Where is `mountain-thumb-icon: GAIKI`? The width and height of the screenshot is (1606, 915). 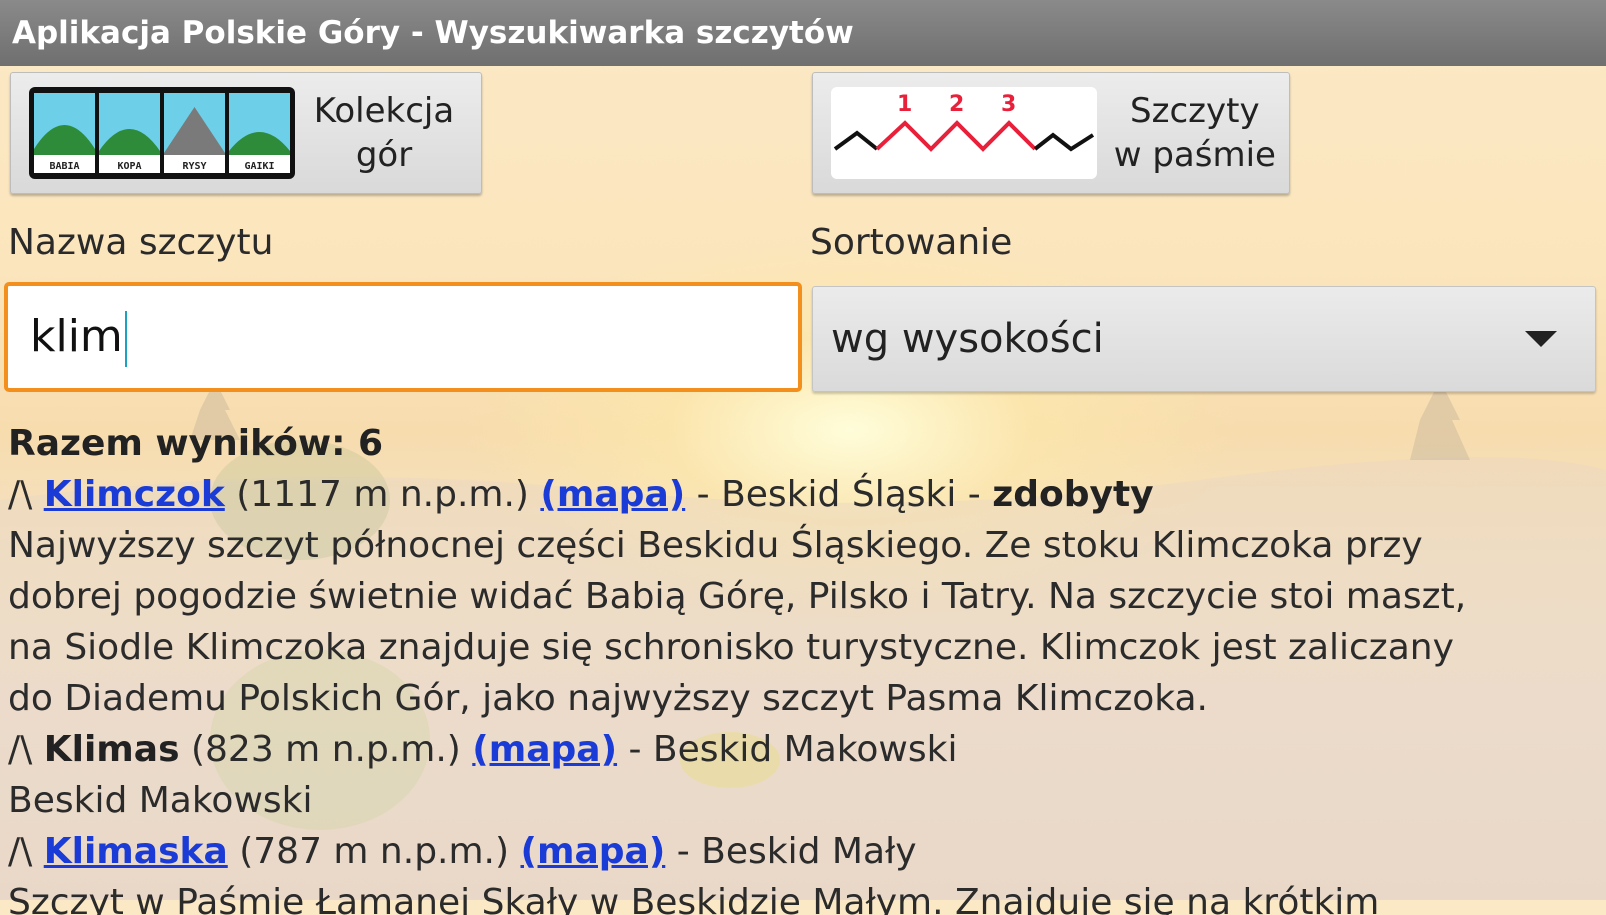
mountain-thumb-icon: GAIKI is located at coordinates (259, 133).